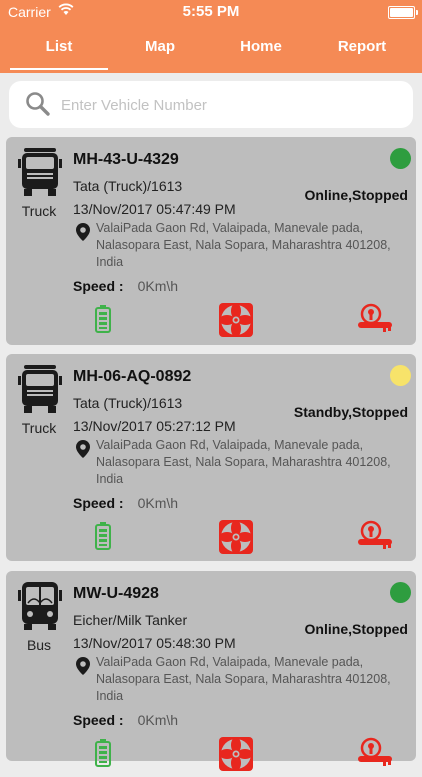 The image size is (422, 777). Describe the element at coordinates (160, 46) in the screenshot. I see `tab-map: Map` at that location.